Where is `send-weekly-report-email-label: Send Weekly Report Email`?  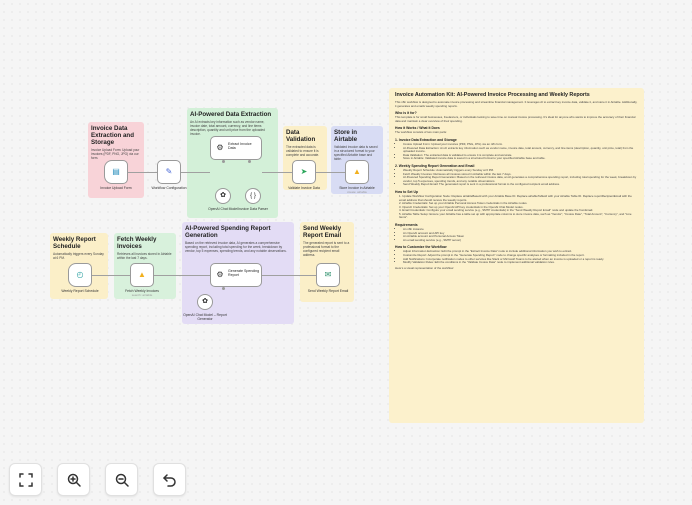 send-weekly-report-email-label: Send Weekly Report Email is located at coordinates (328, 291).